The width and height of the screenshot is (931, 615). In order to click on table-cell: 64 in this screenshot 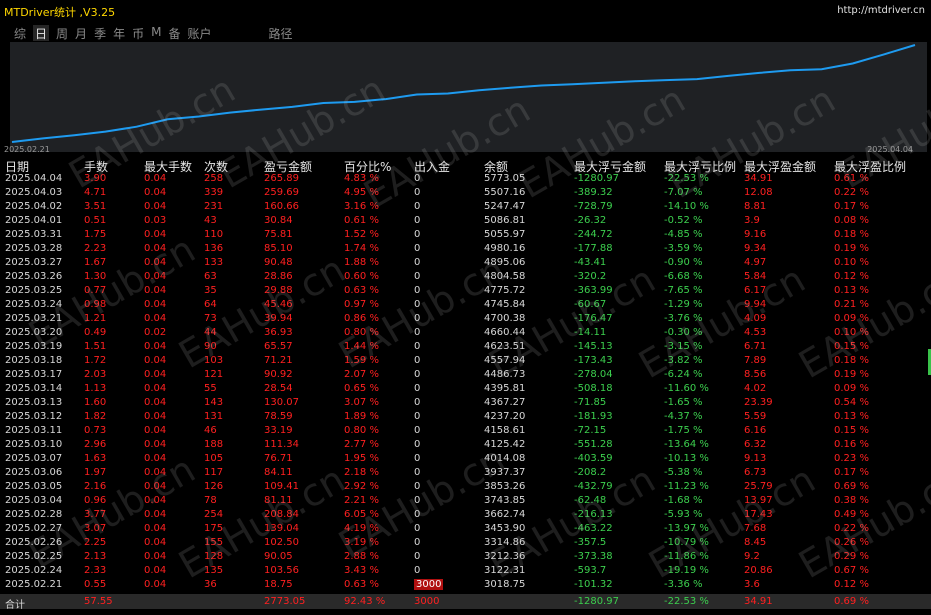, I will do `click(210, 304)`.